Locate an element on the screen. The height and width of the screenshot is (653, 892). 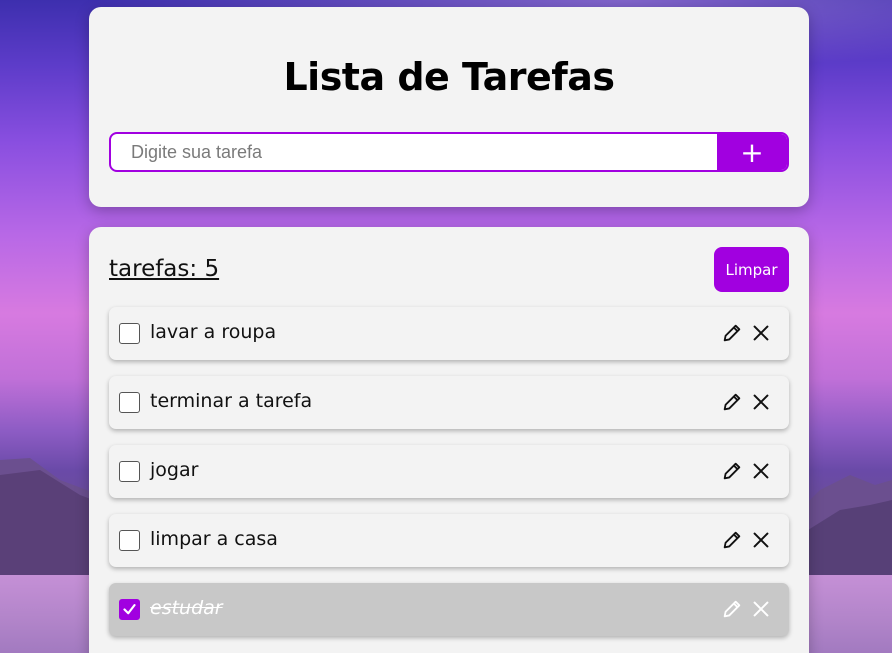
task-input-row: + is located at coordinates (449, 152).